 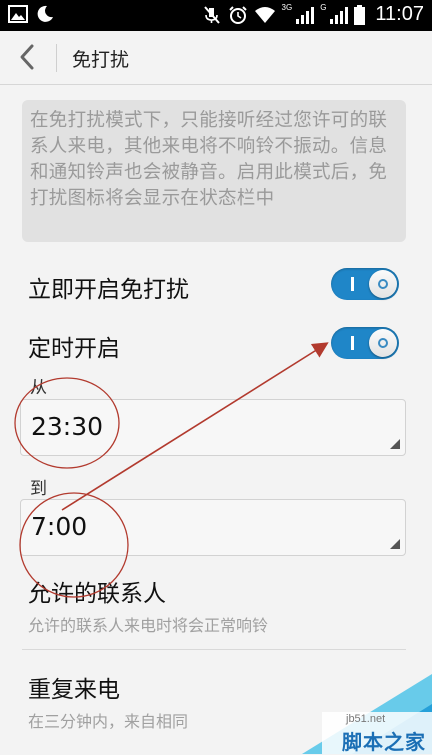 What do you see at coordinates (323, 7) in the screenshot?
I see `network-type-label: G` at bounding box center [323, 7].